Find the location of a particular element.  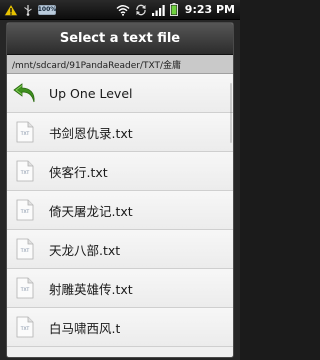

sync-icon is located at coordinates (141, 9).